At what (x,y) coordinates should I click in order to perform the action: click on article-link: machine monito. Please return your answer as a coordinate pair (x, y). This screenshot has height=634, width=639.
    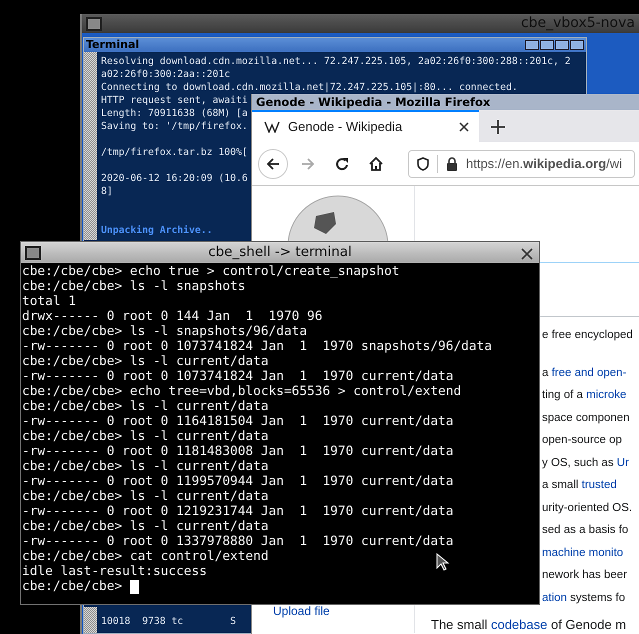
    Looking at the image, I should click on (583, 552).